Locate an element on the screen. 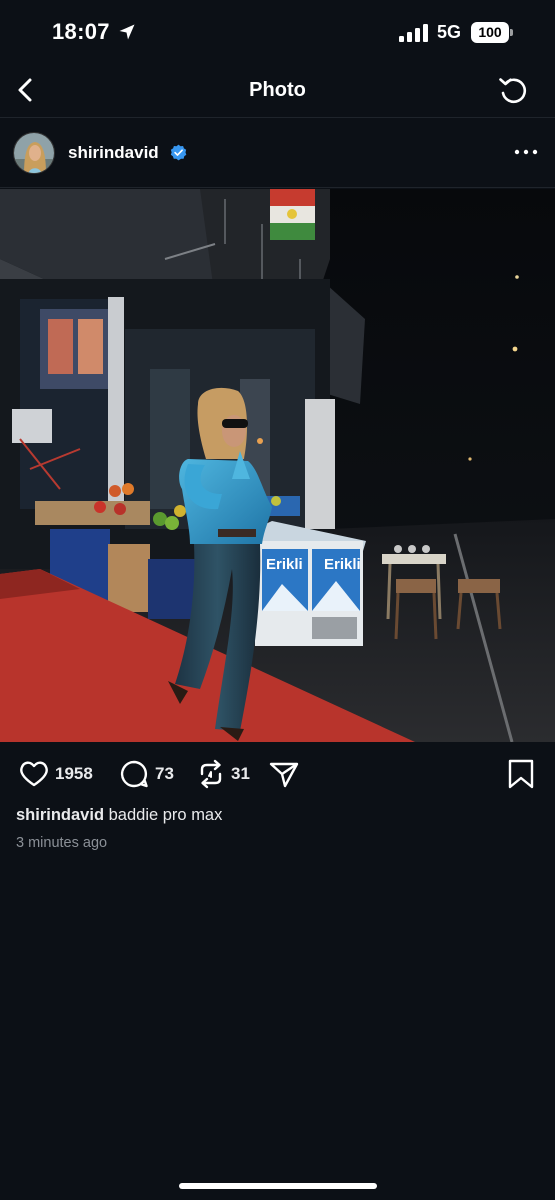 Image resolution: width=555 pixels, height=1200 pixels. bookmark-icon is located at coordinates (521, 774).